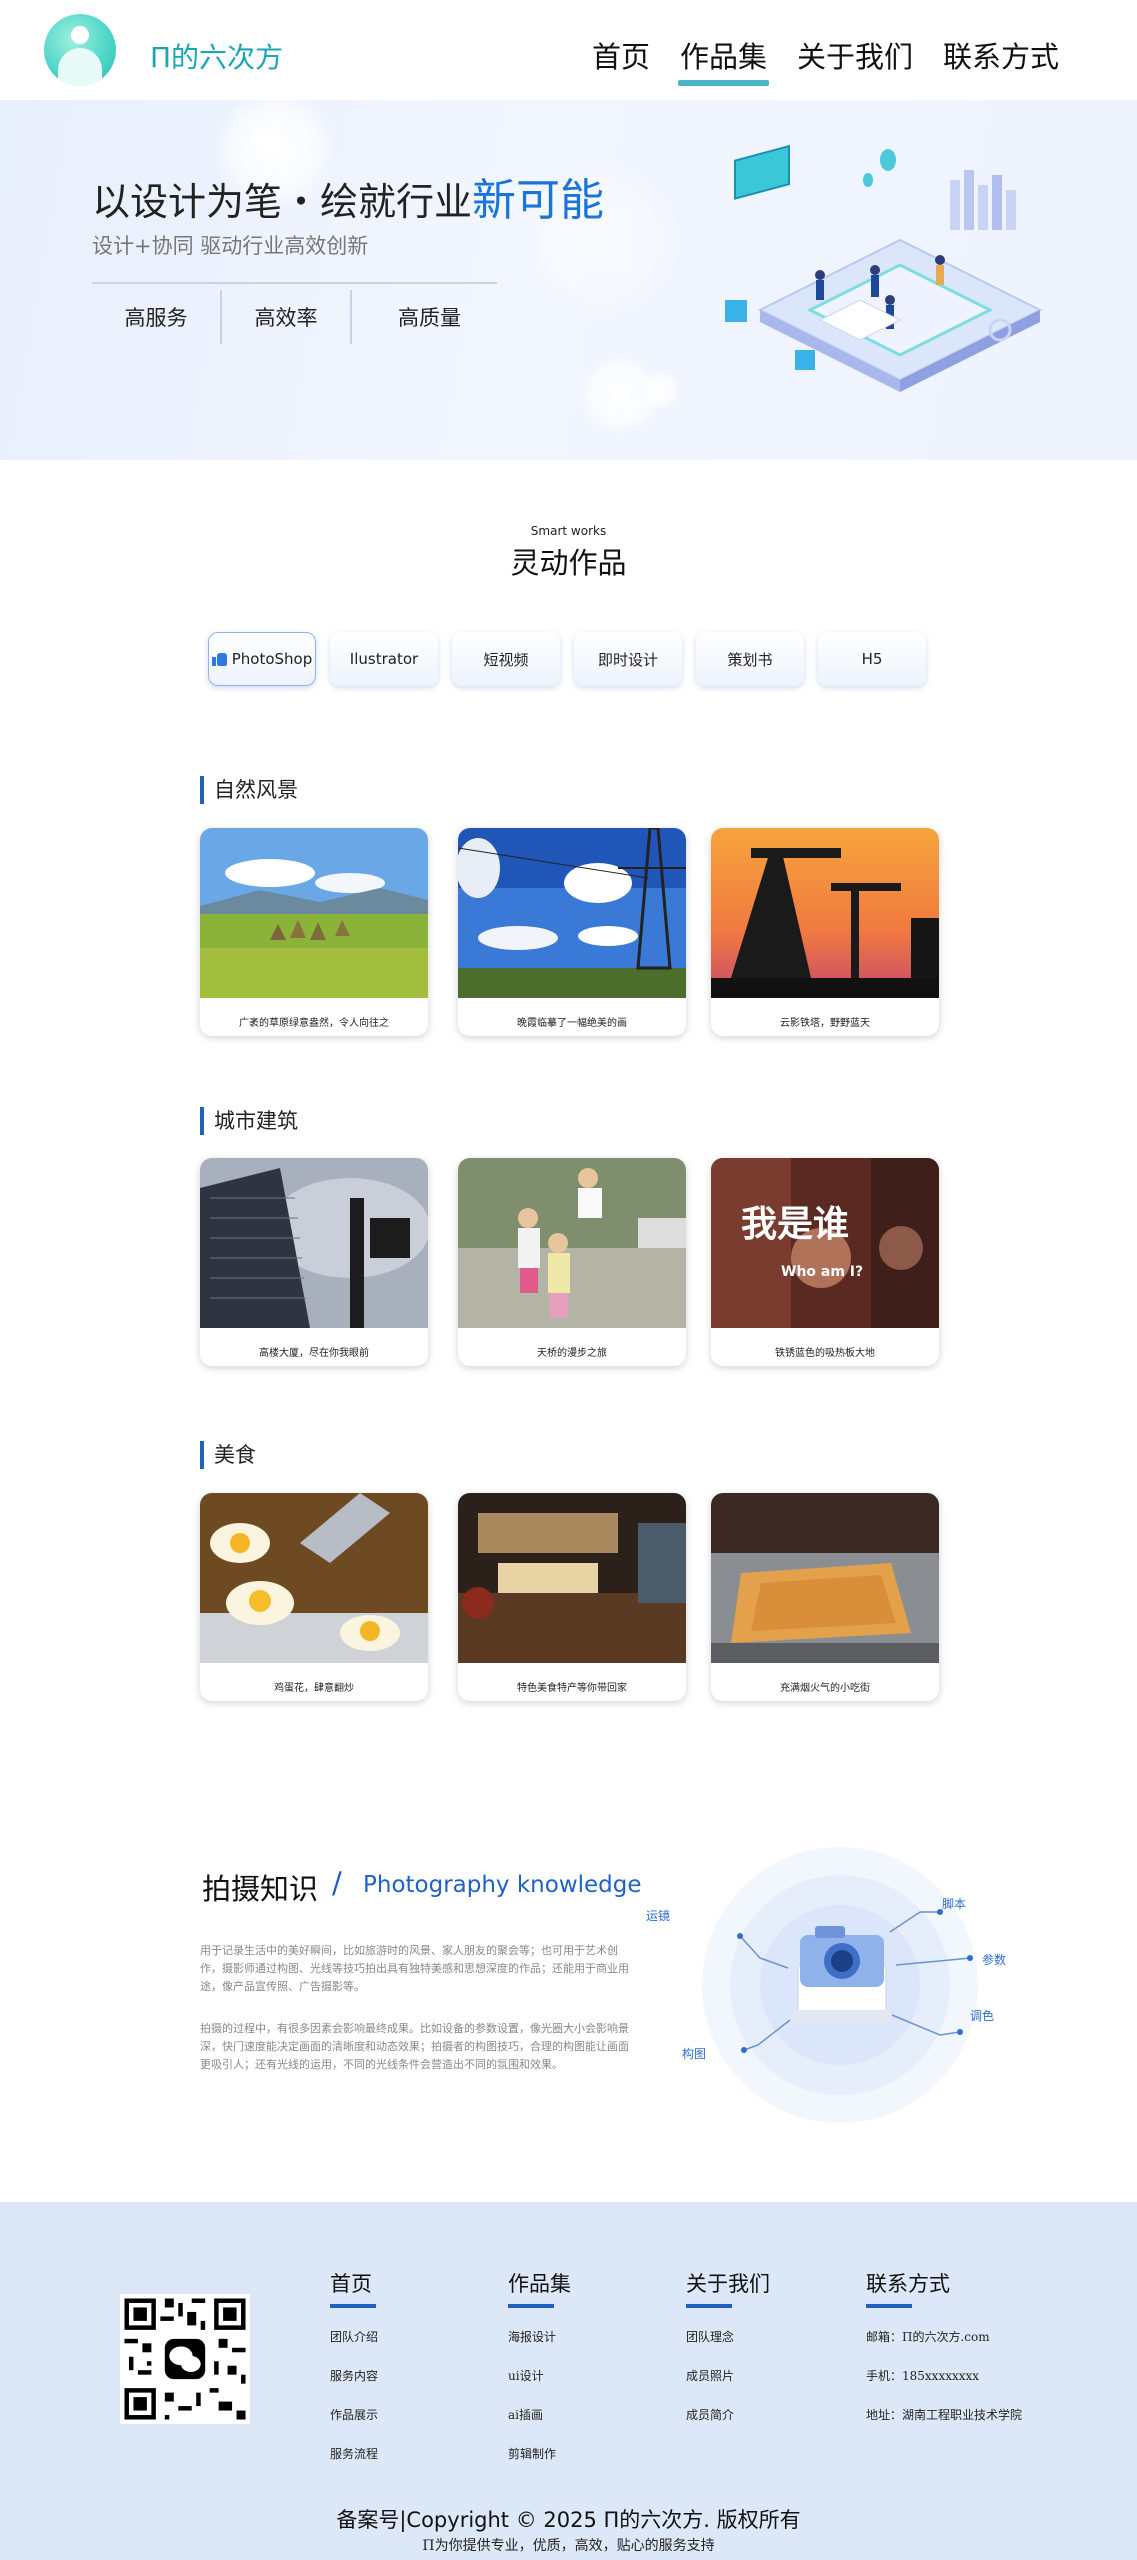 The width and height of the screenshot is (1137, 2560). Describe the element at coordinates (1001, 60) in the screenshot. I see `nav-contact: 联系方式` at that location.